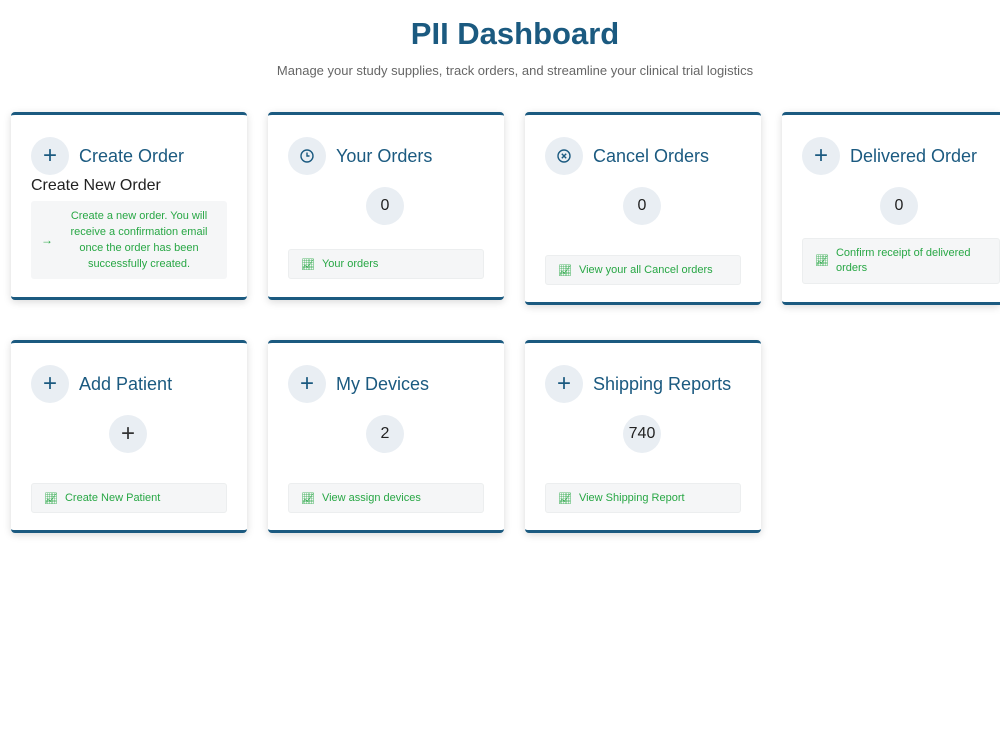 The height and width of the screenshot is (750, 1000). I want to click on card-title: Your Orders, so click(384, 155).